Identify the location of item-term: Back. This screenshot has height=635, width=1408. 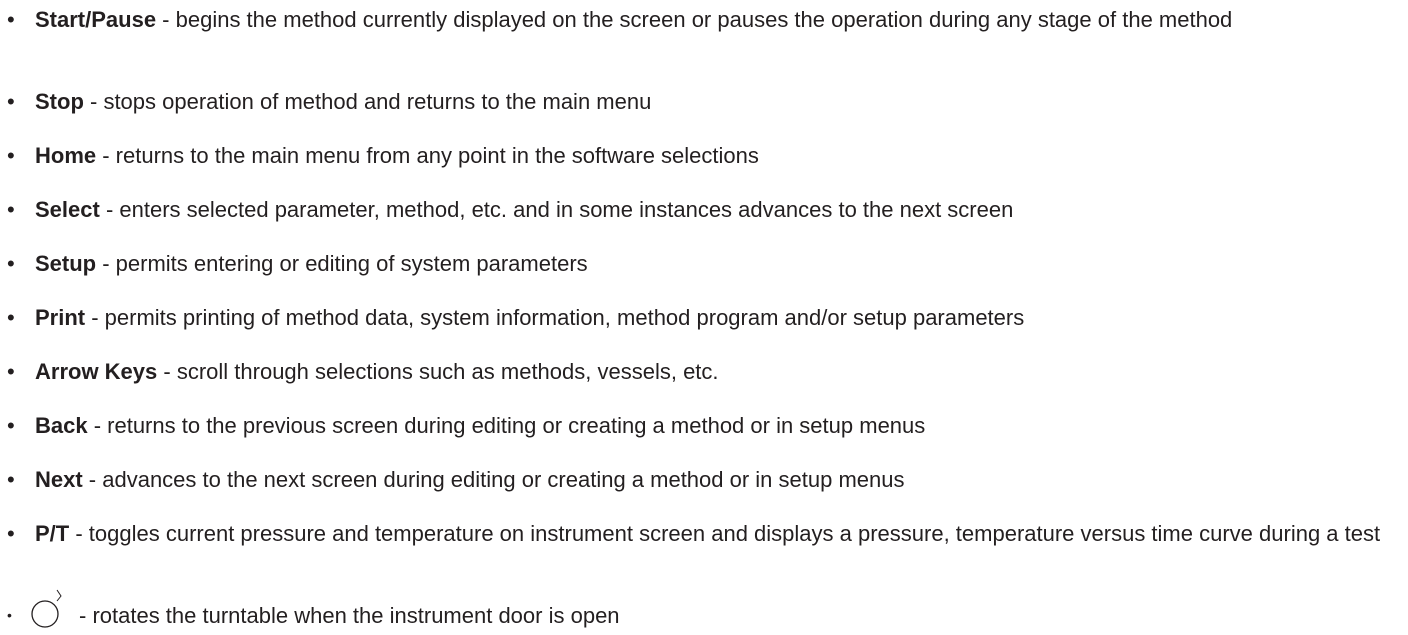
(61, 425).